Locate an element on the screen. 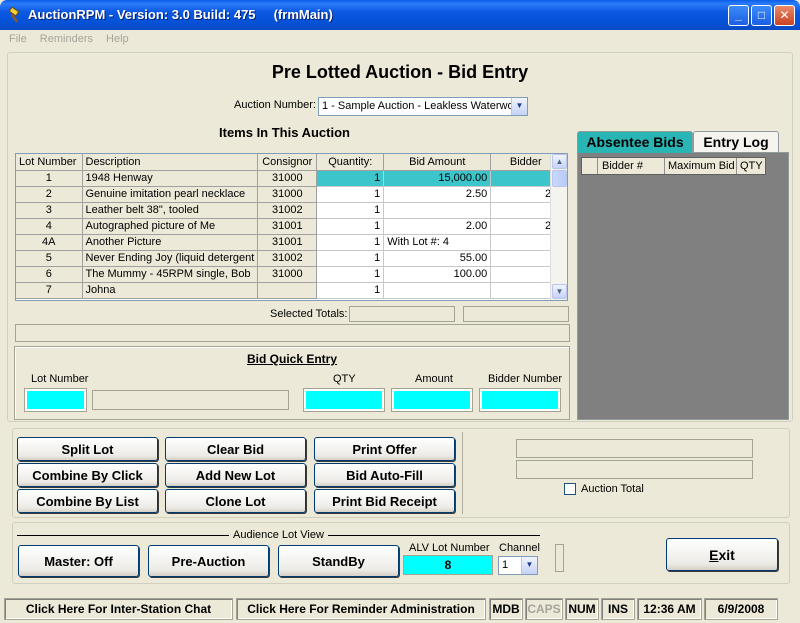 The height and width of the screenshot is (623, 800). channel-value: 1 is located at coordinates (505, 565).